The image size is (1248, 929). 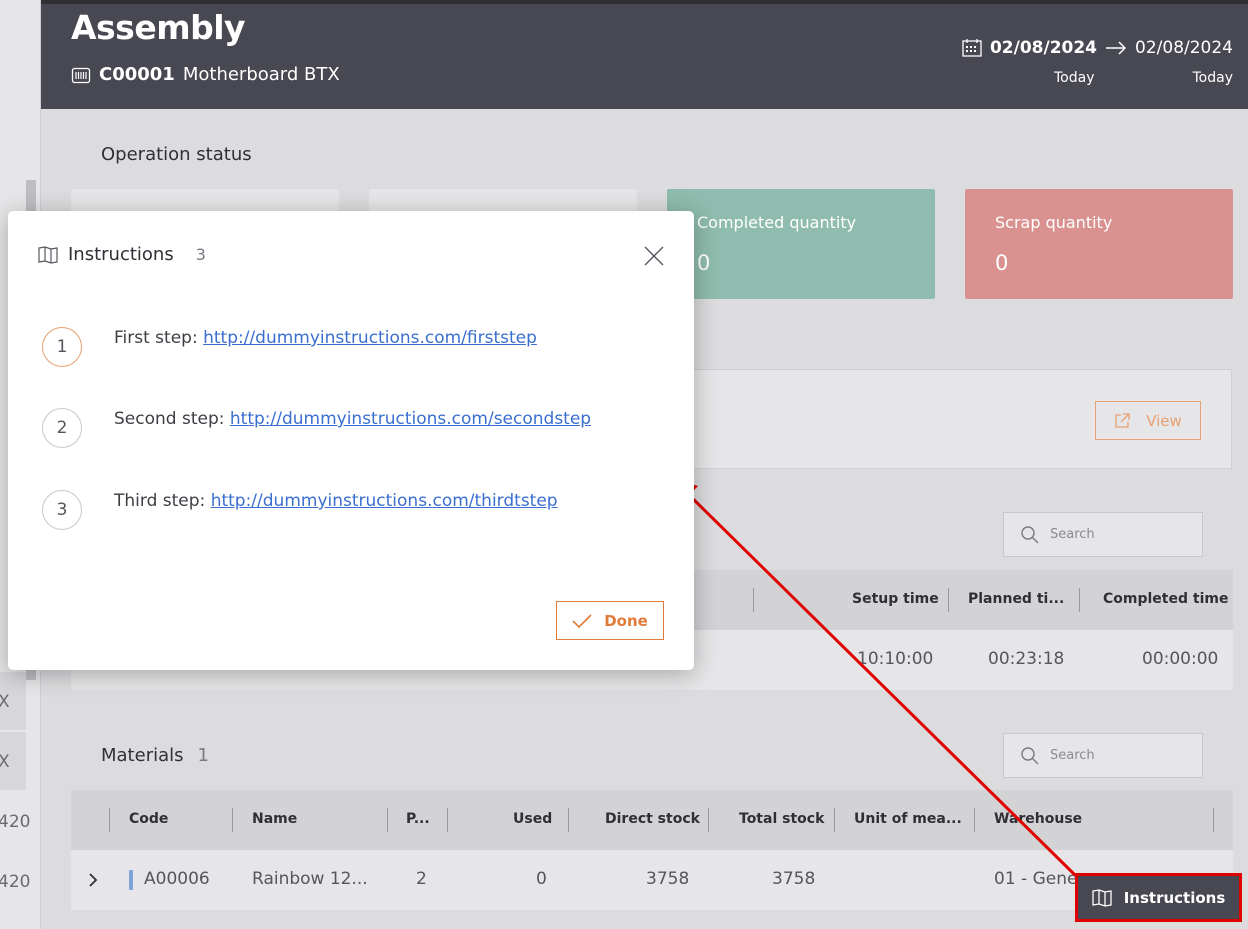 I want to click on column-header: Direct stock, so click(x=652, y=819).